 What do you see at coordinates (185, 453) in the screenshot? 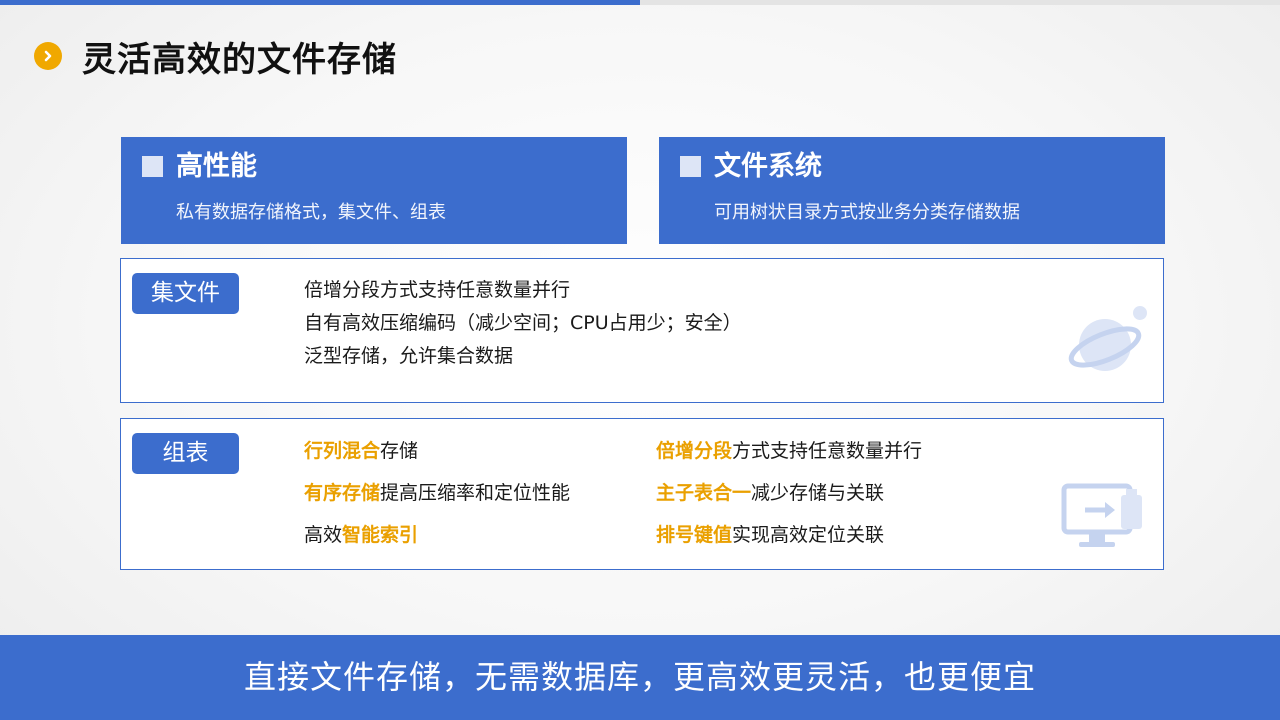
I see `tag-zubiao: 组表` at bounding box center [185, 453].